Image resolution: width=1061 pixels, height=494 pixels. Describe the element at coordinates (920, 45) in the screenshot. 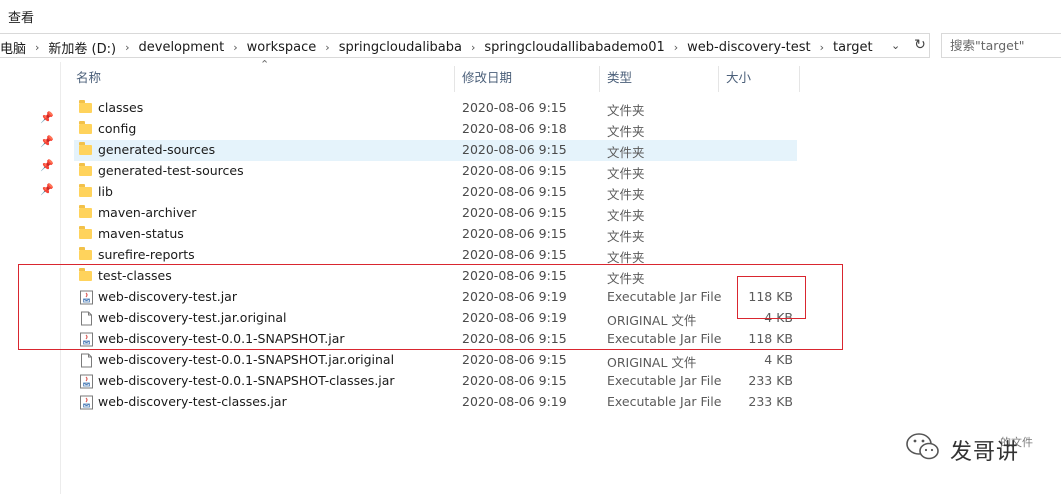

I see `refresh-icon: ↻` at that location.